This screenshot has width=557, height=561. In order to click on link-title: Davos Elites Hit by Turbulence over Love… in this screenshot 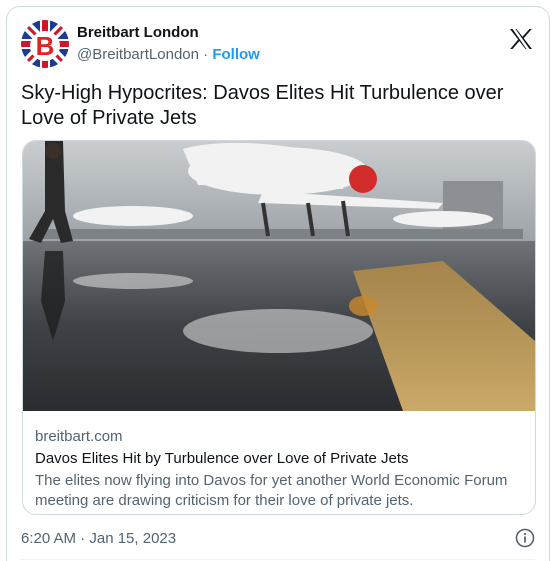, I will do `click(279, 458)`.